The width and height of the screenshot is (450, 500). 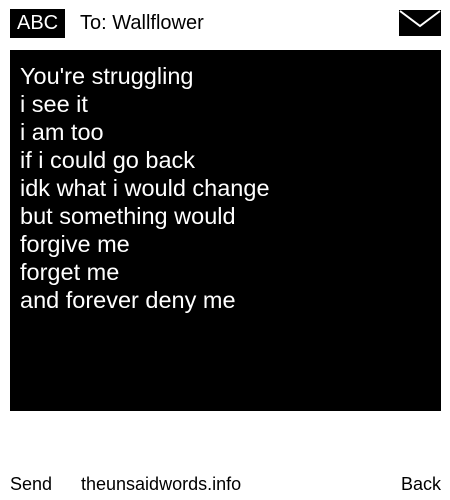 What do you see at coordinates (70, 272) in the screenshot?
I see `message-line: forget me` at bounding box center [70, 272].